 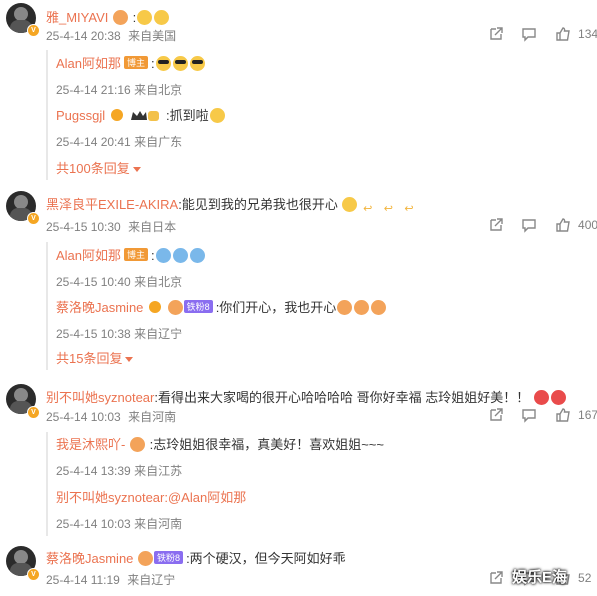 I want to click on comment-location: 来自河南, so click(x=152, y=417).